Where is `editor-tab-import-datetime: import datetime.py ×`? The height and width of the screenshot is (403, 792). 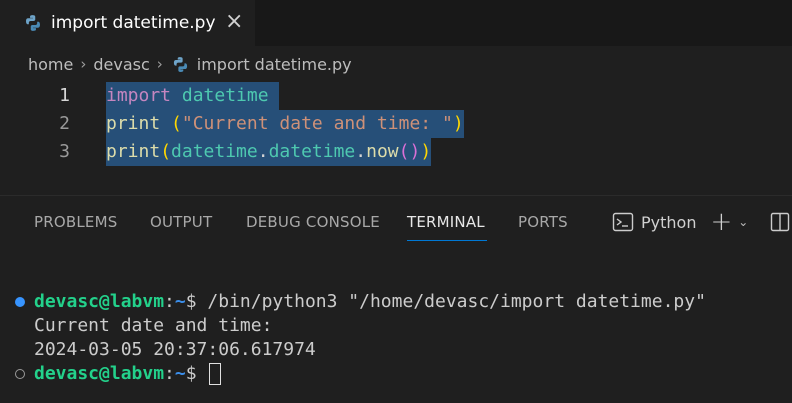 editor-tab-import-datetime: import datetime.py × is located at coordinates (127, 23).